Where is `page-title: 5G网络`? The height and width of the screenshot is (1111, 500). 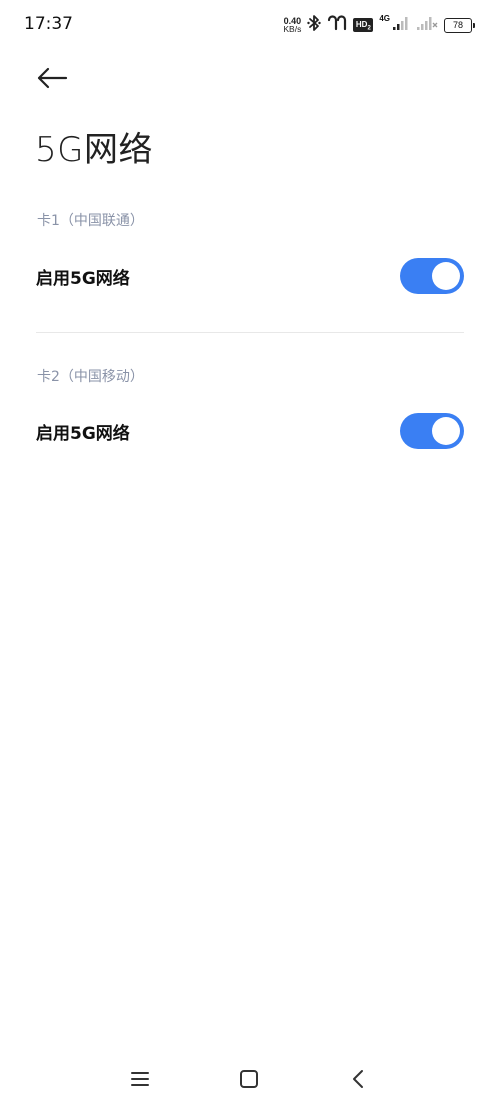
page-title: 5G网络 is located at coordinates (94, 150).